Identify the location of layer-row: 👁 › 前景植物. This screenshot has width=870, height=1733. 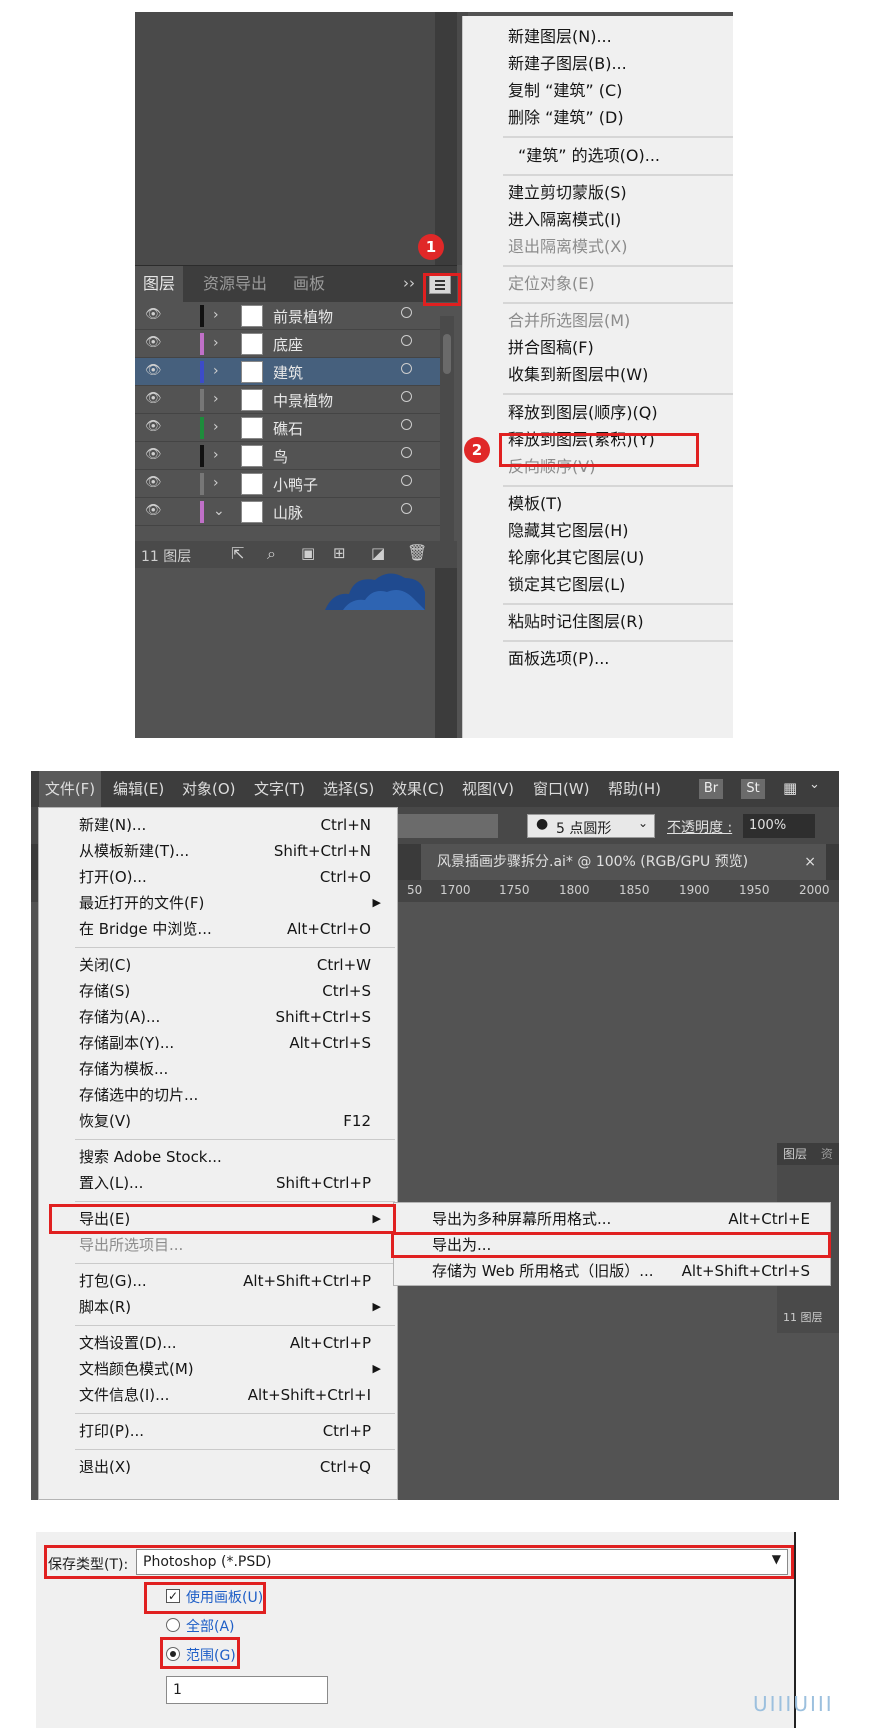
(287, 316).